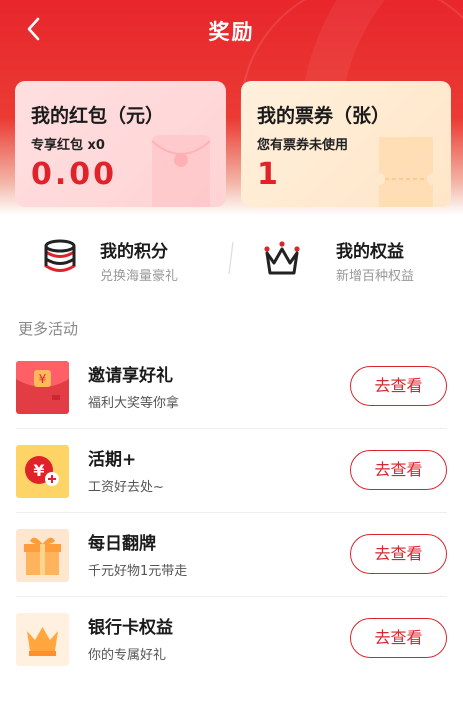 This screenshot has width=463, height=713. What do you see at coordinates (134, 252) in the screenshot?
I see `points-title: 我的积分` at bounding box center [134, 252].